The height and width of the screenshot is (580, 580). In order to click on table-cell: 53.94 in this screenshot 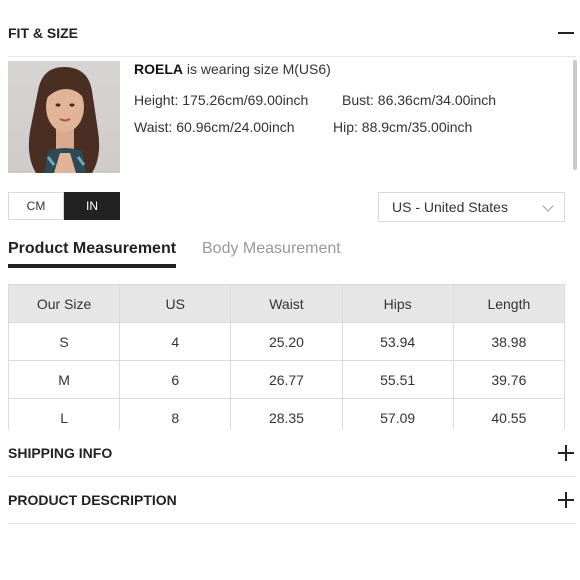, I will do `click(397, 341)`.